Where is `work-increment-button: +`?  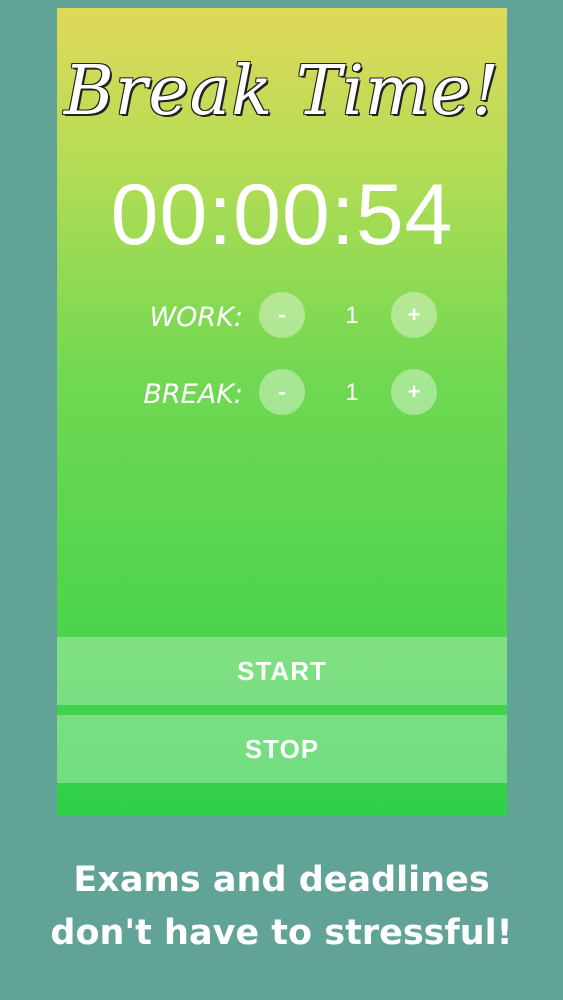 work-increment-button: + is located at coordinates (414, 315).